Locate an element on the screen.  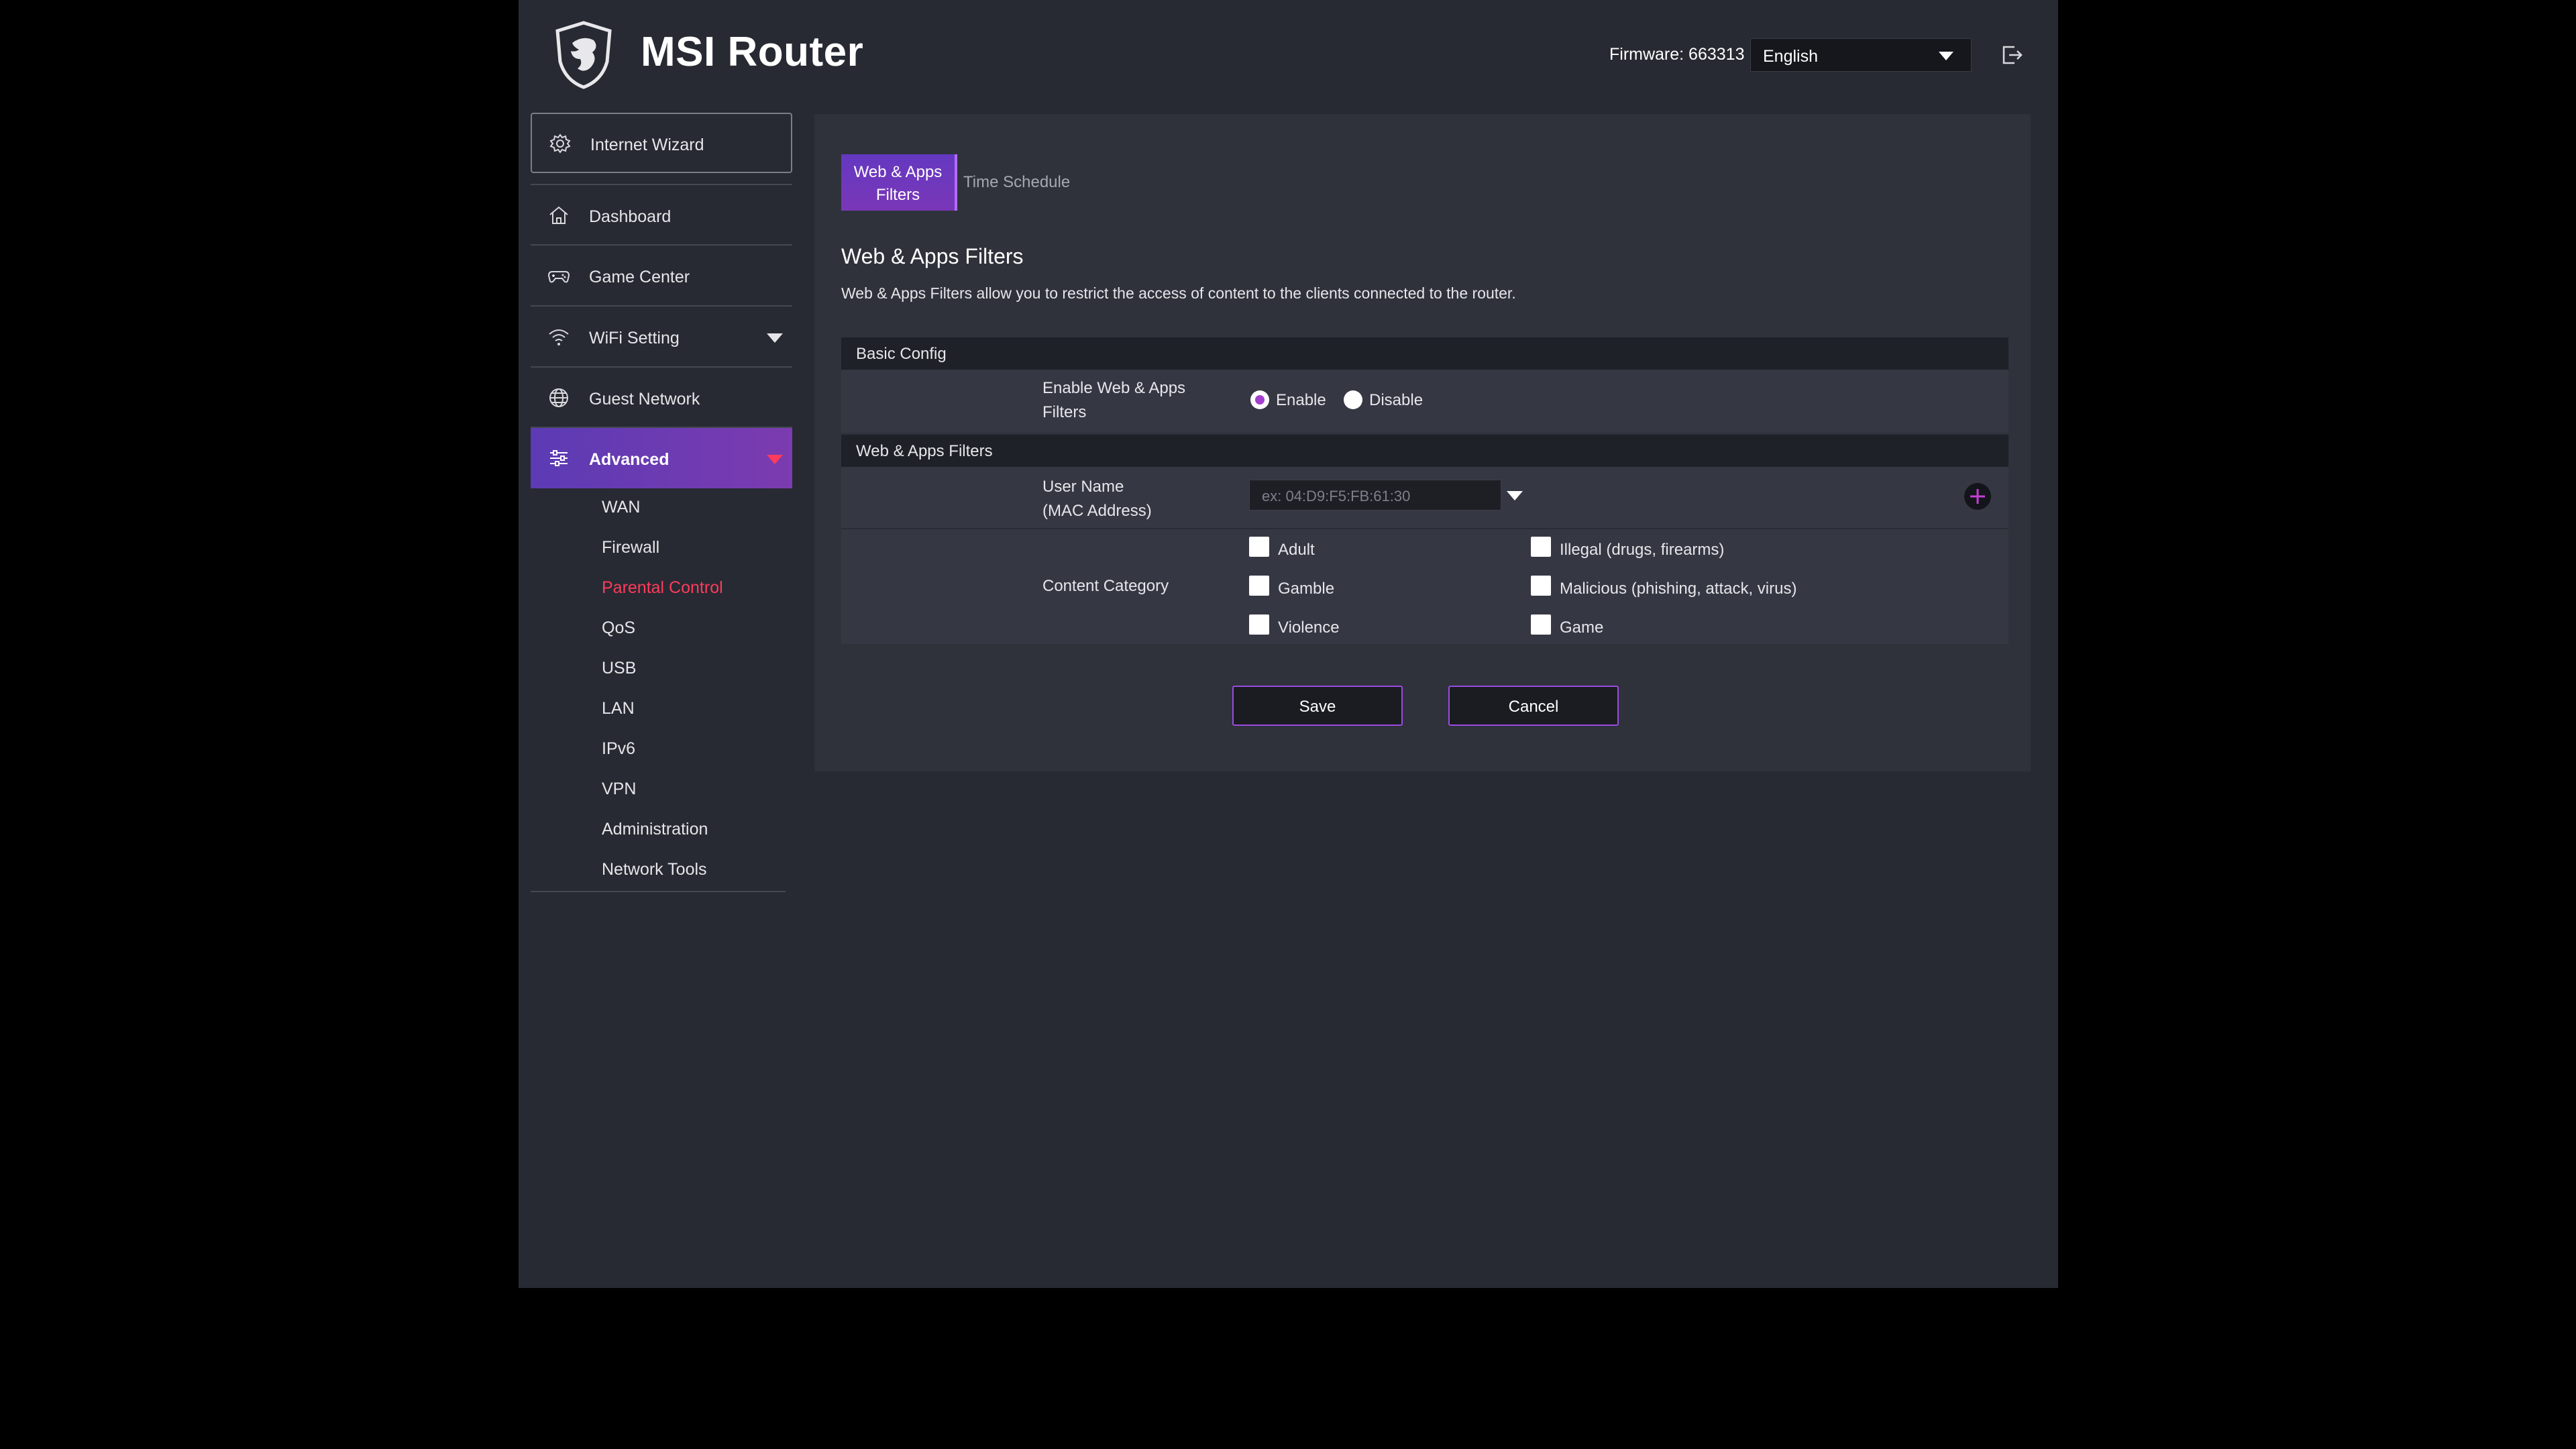
mac-address-placeholder: ex: 04:D9:F5:FB:61:30 is located at coordinates (1336, 496).